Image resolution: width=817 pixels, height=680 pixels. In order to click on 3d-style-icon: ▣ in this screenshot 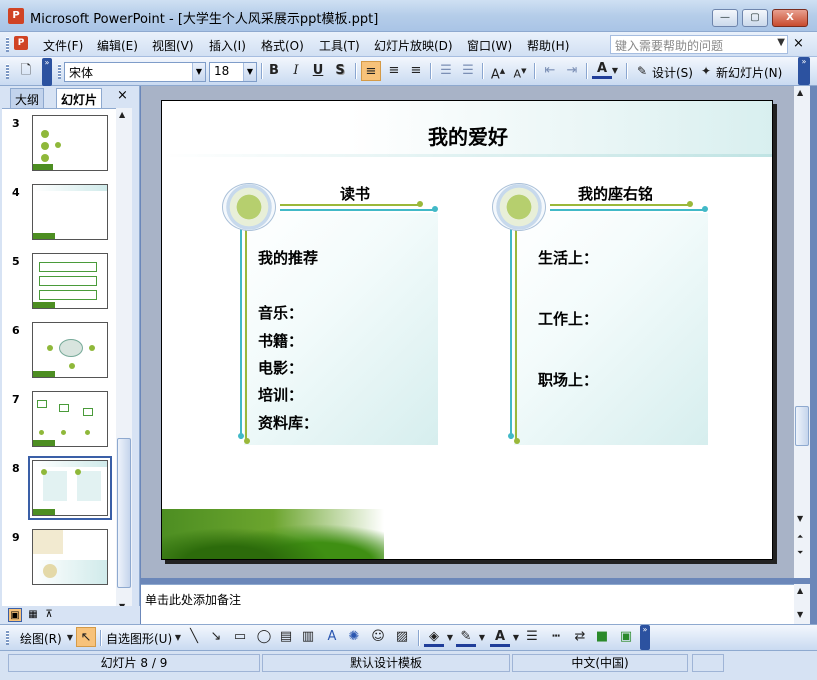, I will do `click(626, 637)`.